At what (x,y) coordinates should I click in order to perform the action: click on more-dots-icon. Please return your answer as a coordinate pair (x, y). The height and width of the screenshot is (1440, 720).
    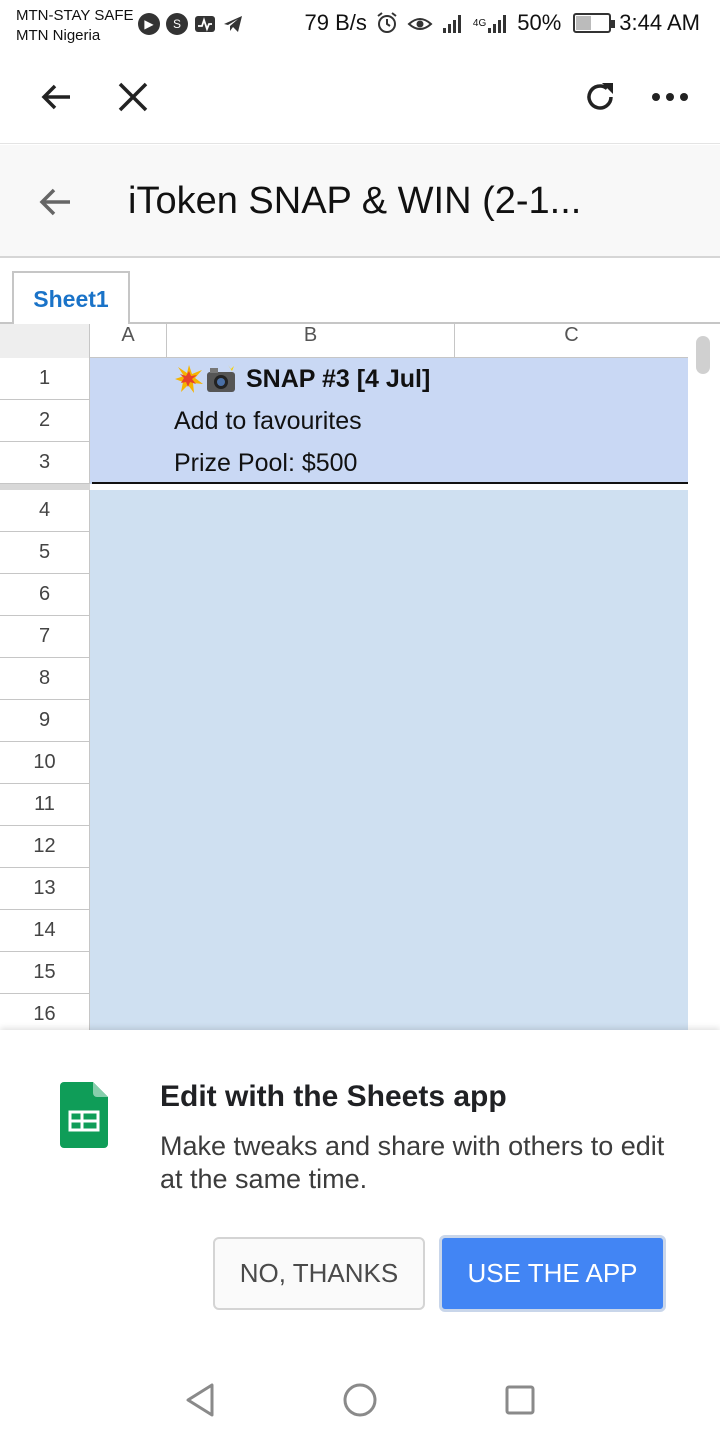
    Looking at the image, I should click on (670, 97).